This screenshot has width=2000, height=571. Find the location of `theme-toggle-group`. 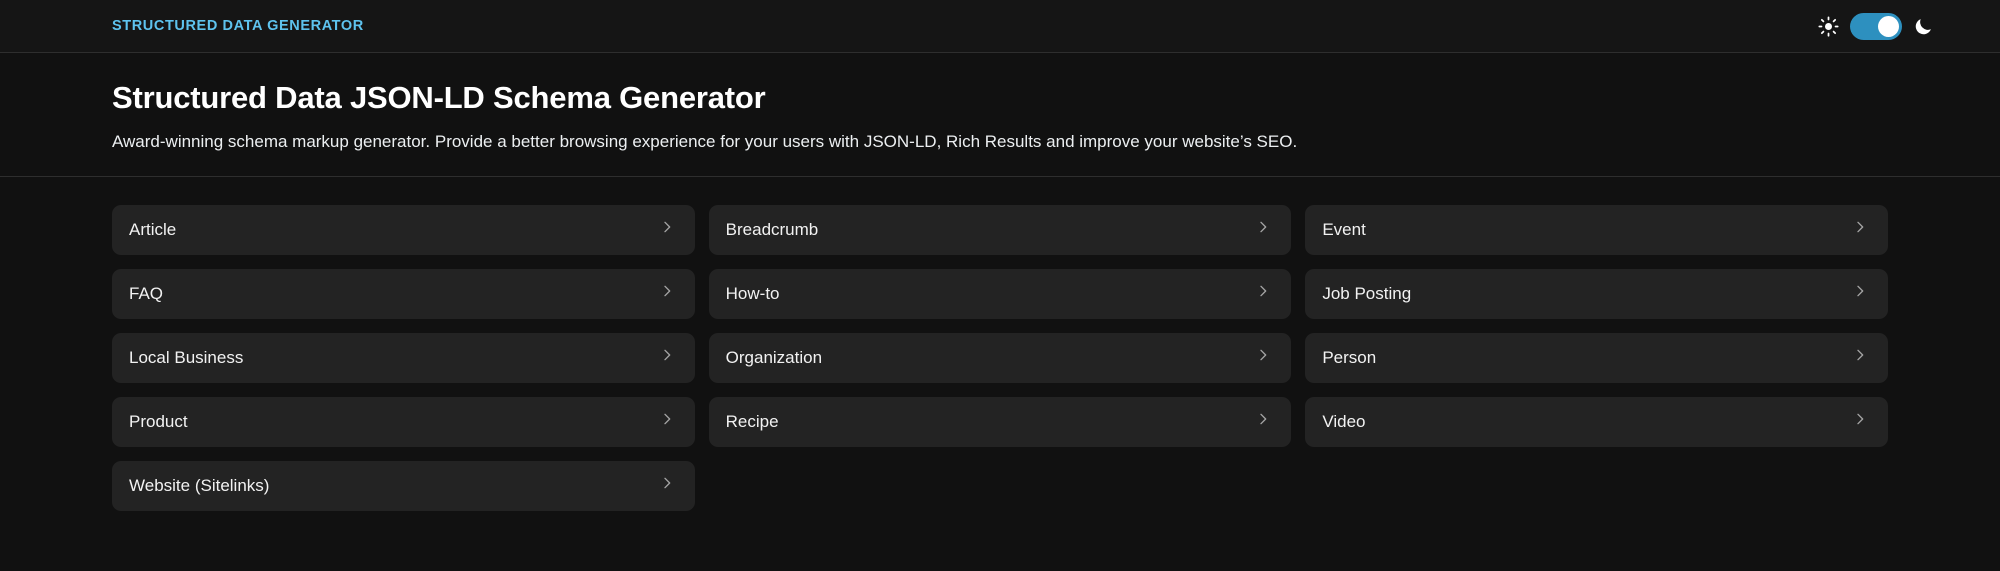

theme-toggle-group is located at coordinates (1876, 26).